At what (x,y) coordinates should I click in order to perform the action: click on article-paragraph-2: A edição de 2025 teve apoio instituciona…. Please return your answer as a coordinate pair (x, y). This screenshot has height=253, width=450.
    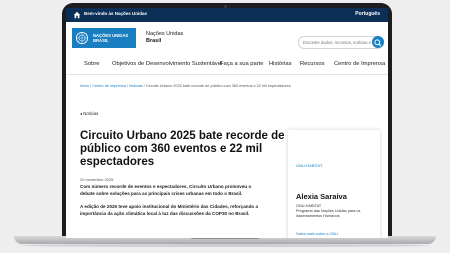
    Looking at the image, I should click on (169, 210).